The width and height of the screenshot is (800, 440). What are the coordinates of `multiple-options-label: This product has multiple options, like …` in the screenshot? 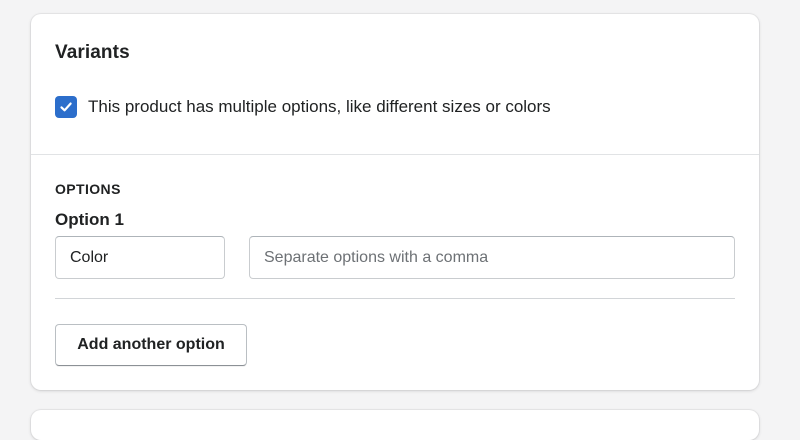 It's located at (319, 106).